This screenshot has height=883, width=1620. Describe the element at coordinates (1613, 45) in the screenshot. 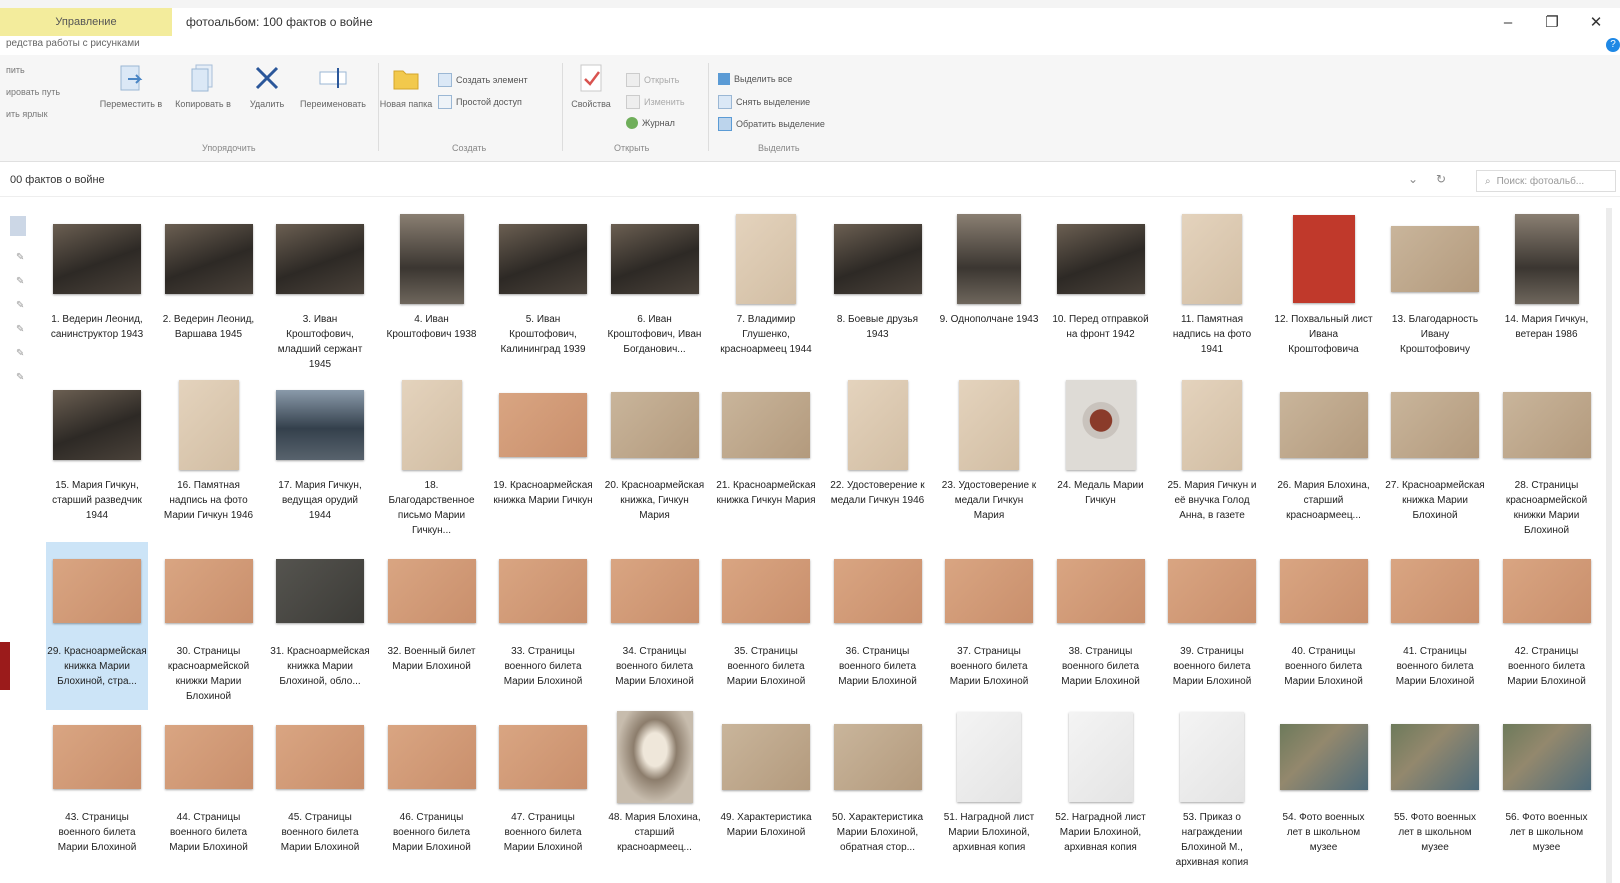

I see `help-icon: ?` at that location.